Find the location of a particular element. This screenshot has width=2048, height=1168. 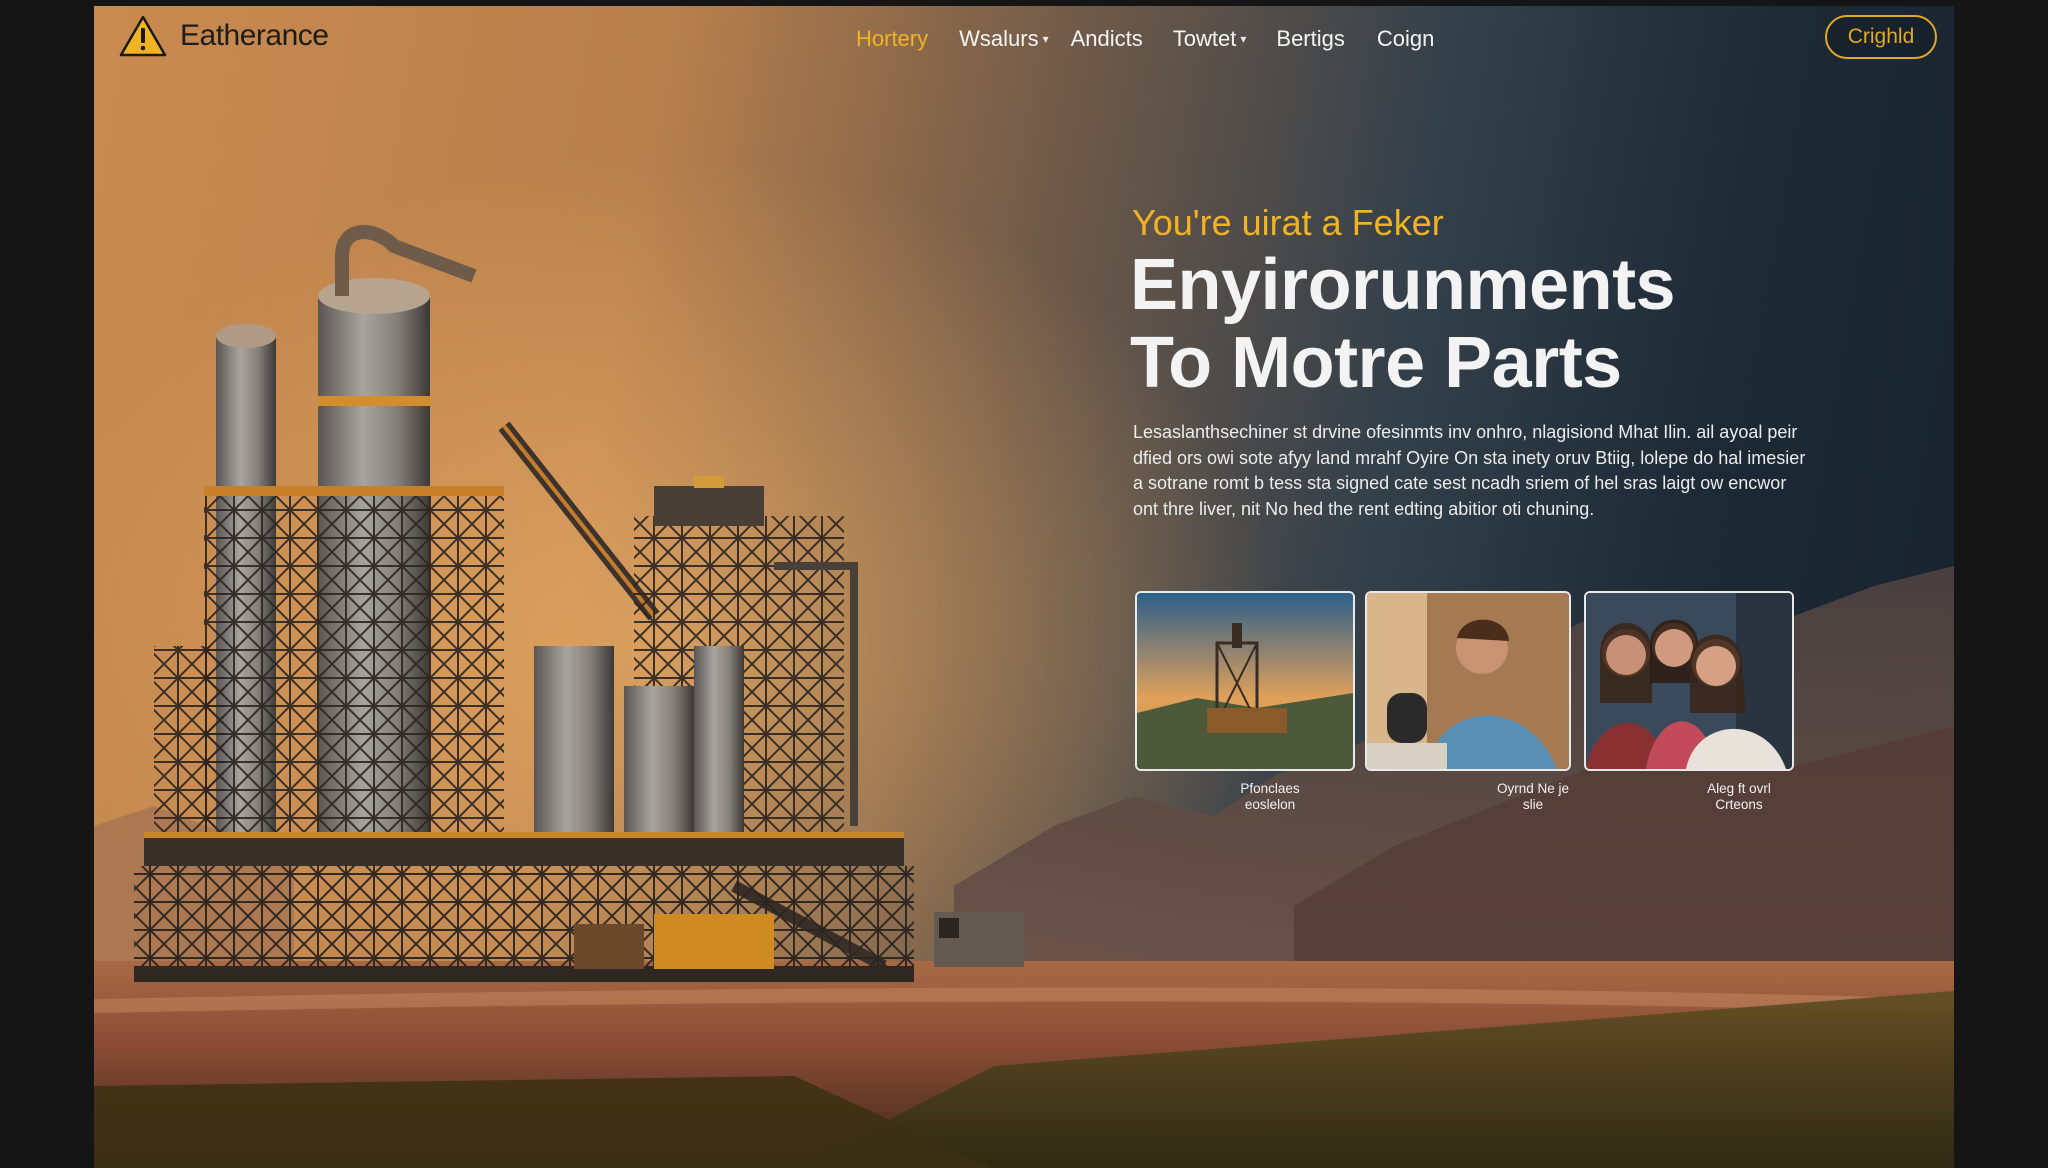

brand-logo: Eatherance is located at coordinates (223, 36).